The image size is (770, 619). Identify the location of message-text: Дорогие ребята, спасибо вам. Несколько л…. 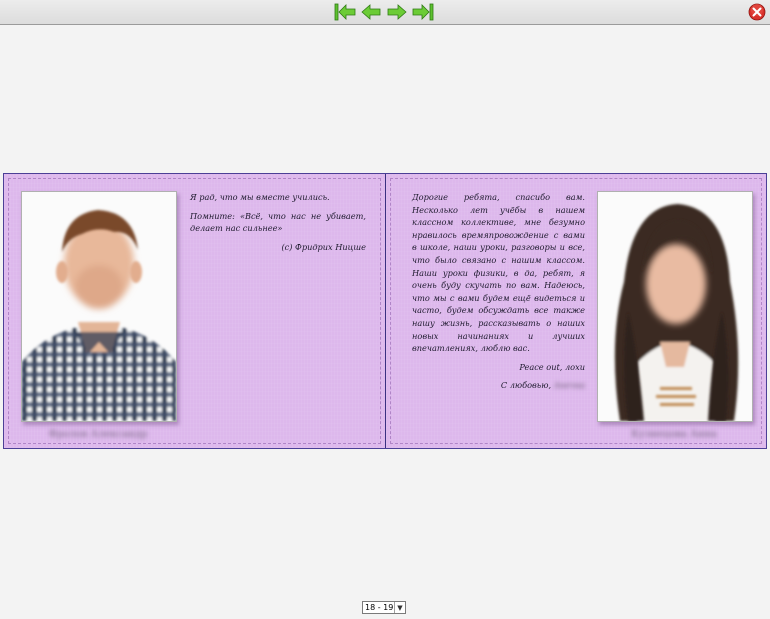
(498, 273).